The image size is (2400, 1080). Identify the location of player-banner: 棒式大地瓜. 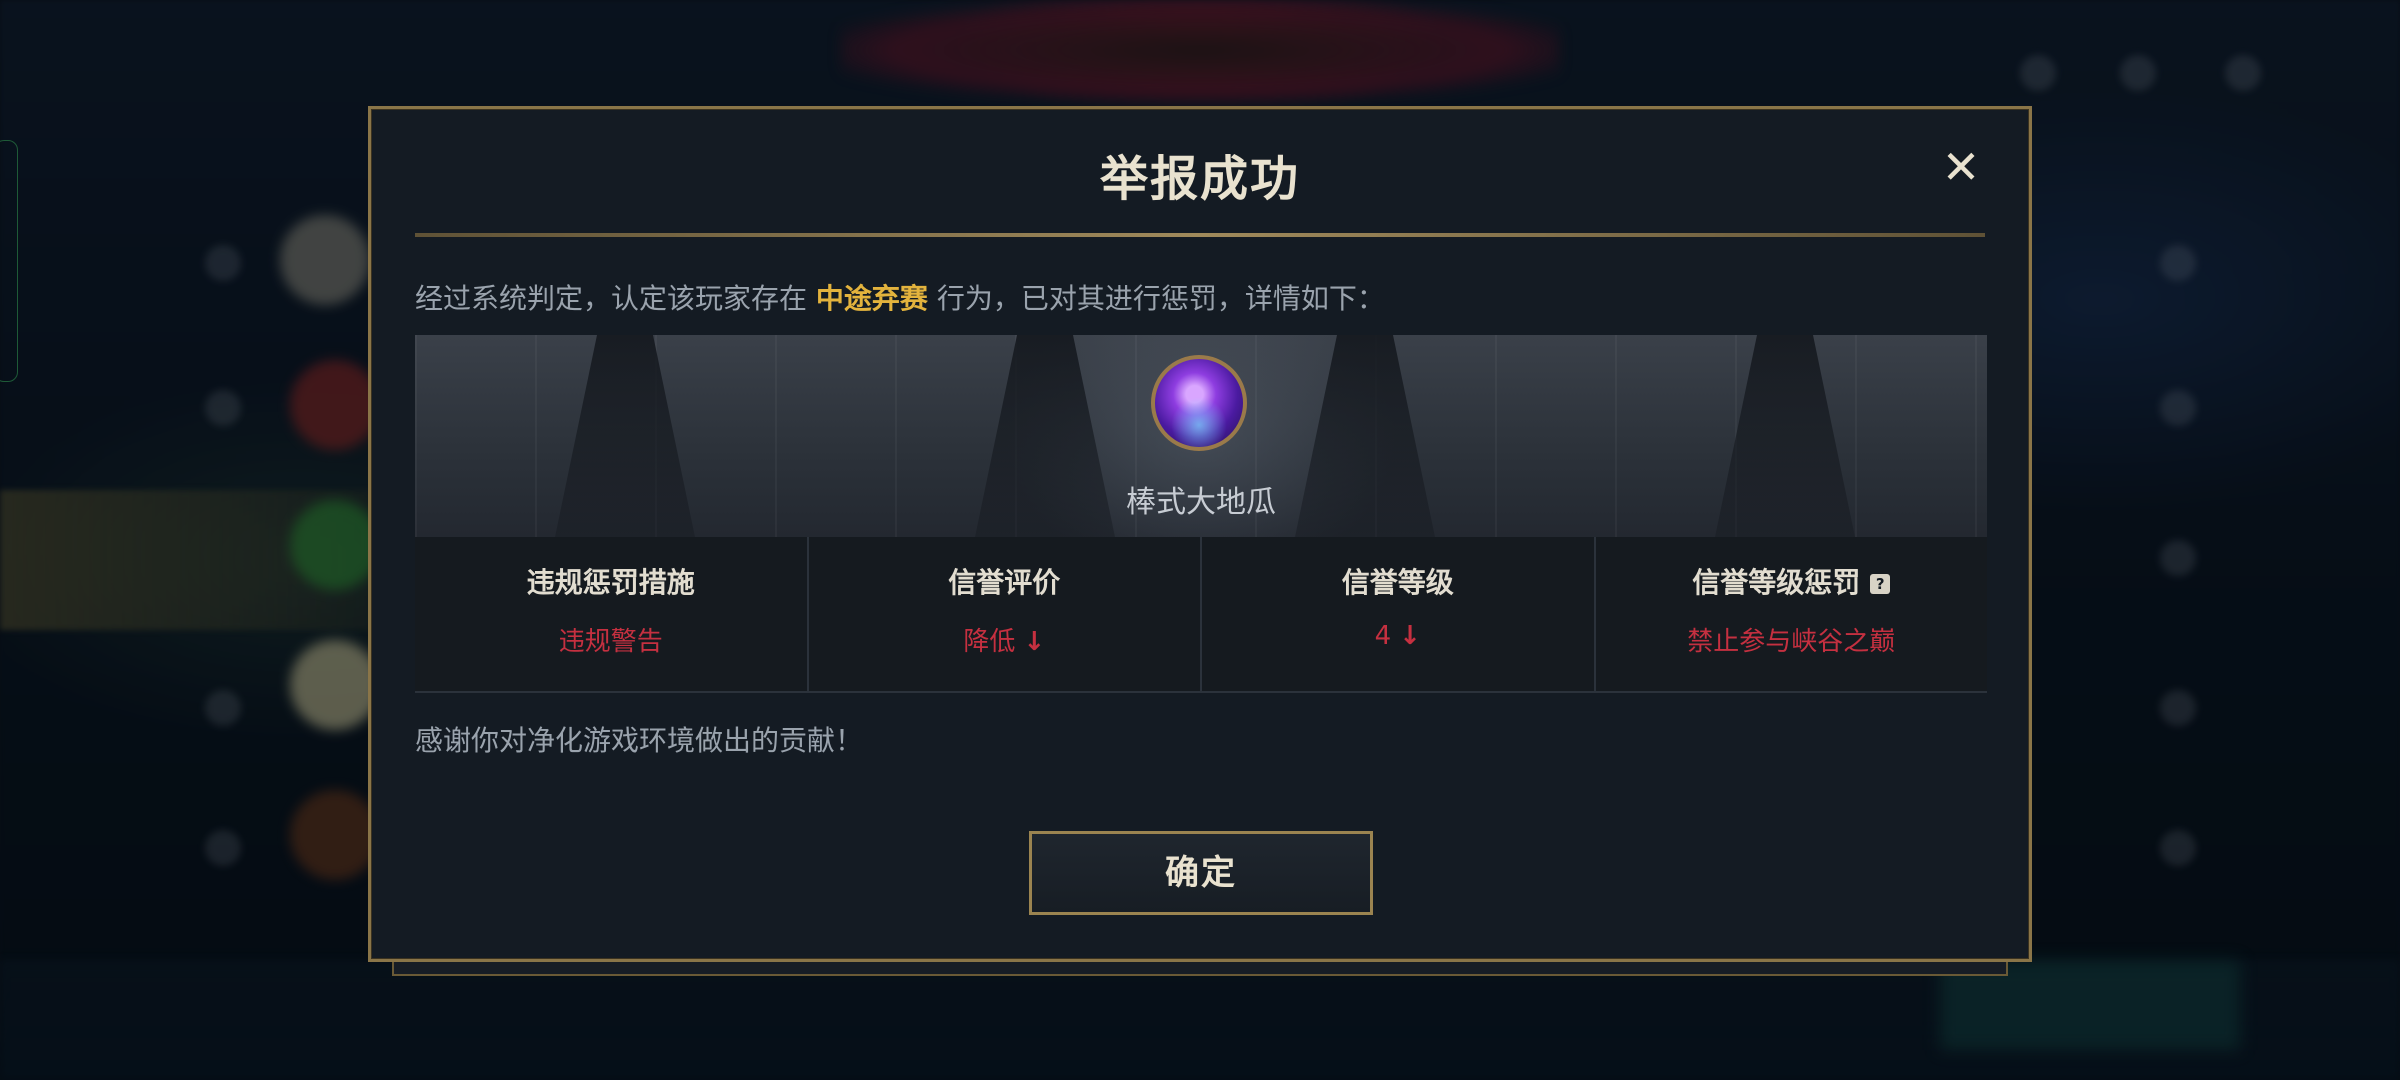
(1201, 436).